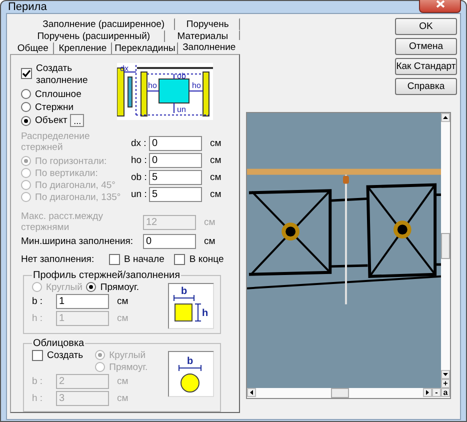  What do you see at coordinates (426, 86) in the screenshot?
I see `dialog-button: Справка` at bounding box center [426, 86].